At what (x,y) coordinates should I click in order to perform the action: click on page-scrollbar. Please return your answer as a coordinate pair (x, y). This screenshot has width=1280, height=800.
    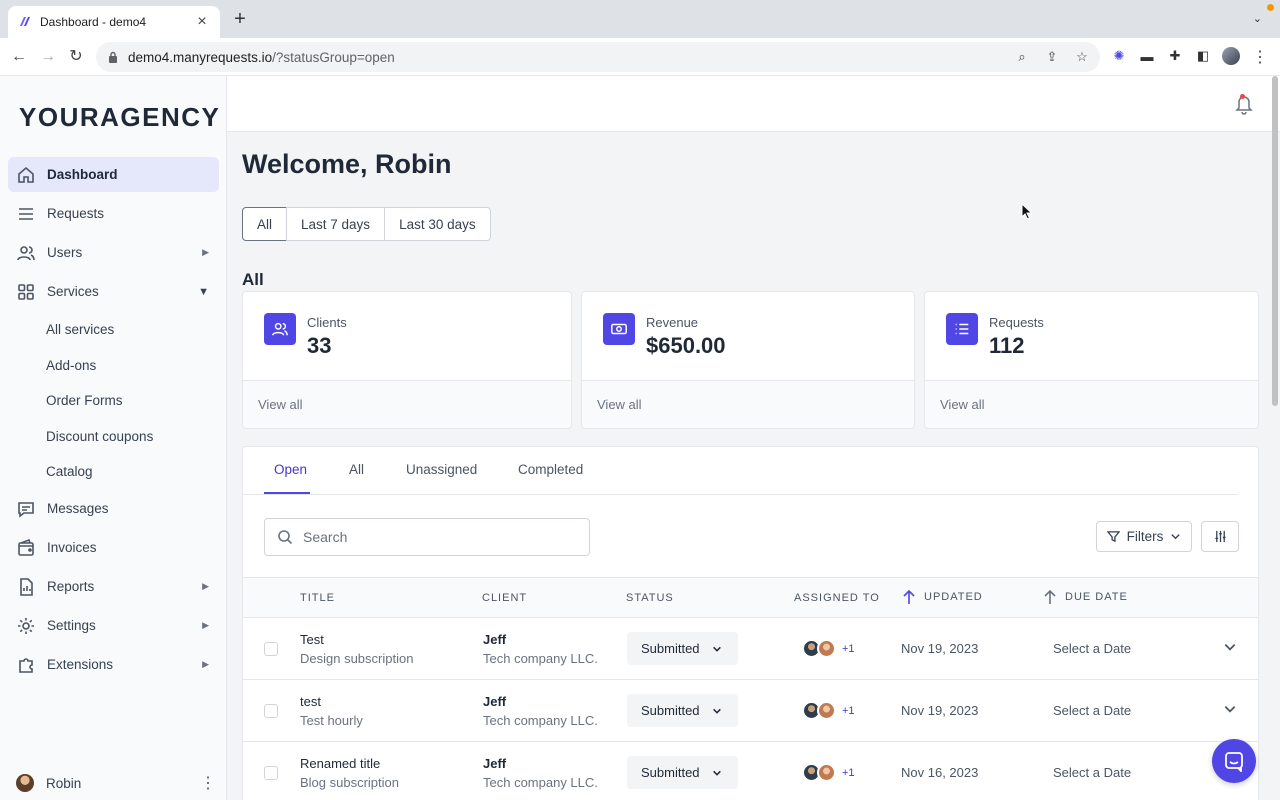
    Looking at the image, I should click on (1275, 241).